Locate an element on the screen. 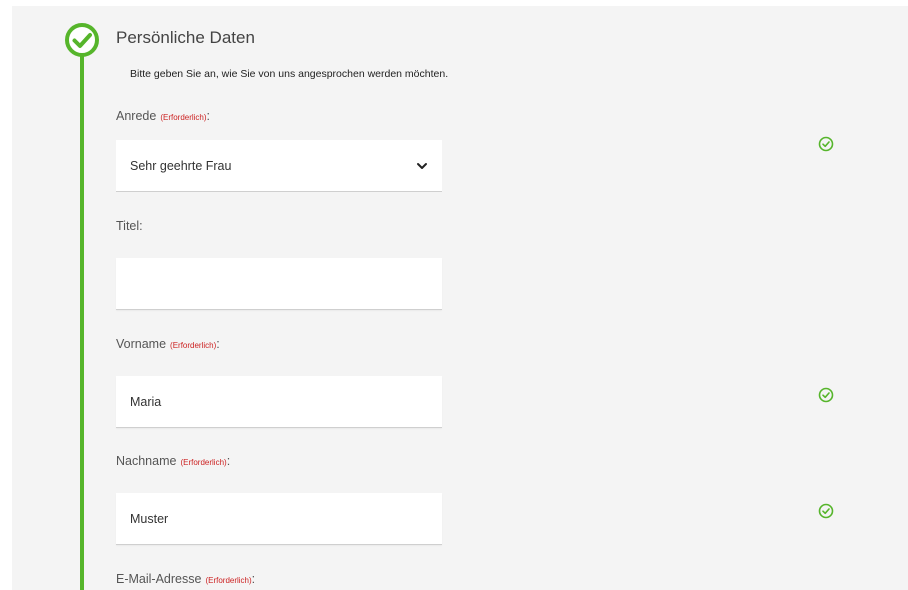 Image resolution: width=908 pixels, height=590 pixels. vorname-label: Vorname (Erforderlich): is located at coordinates (168, 344).